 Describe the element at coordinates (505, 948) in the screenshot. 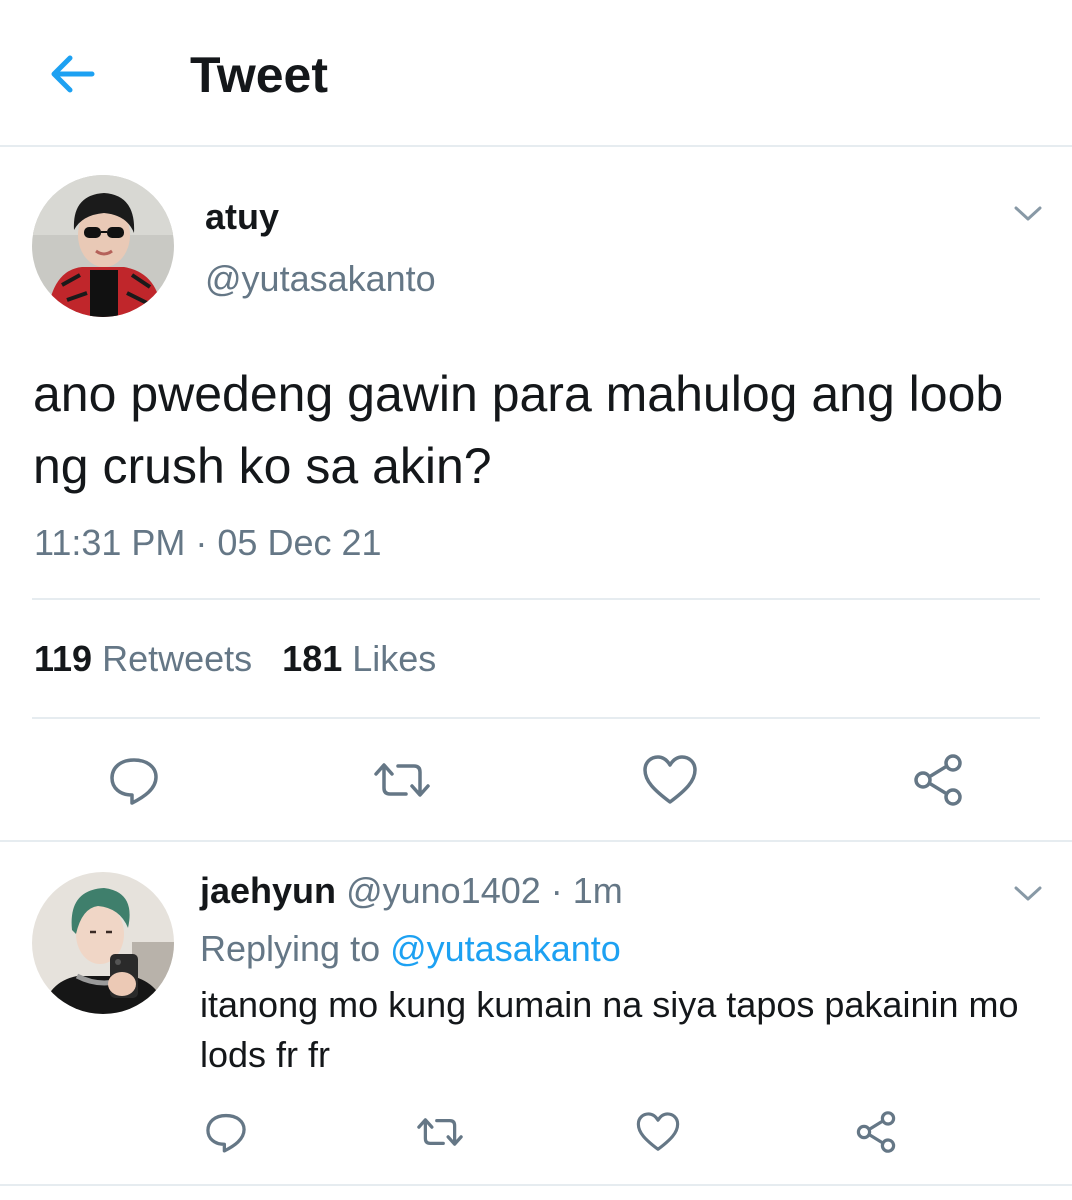

I see `replying-to-link: @yutasakanto` at that location.